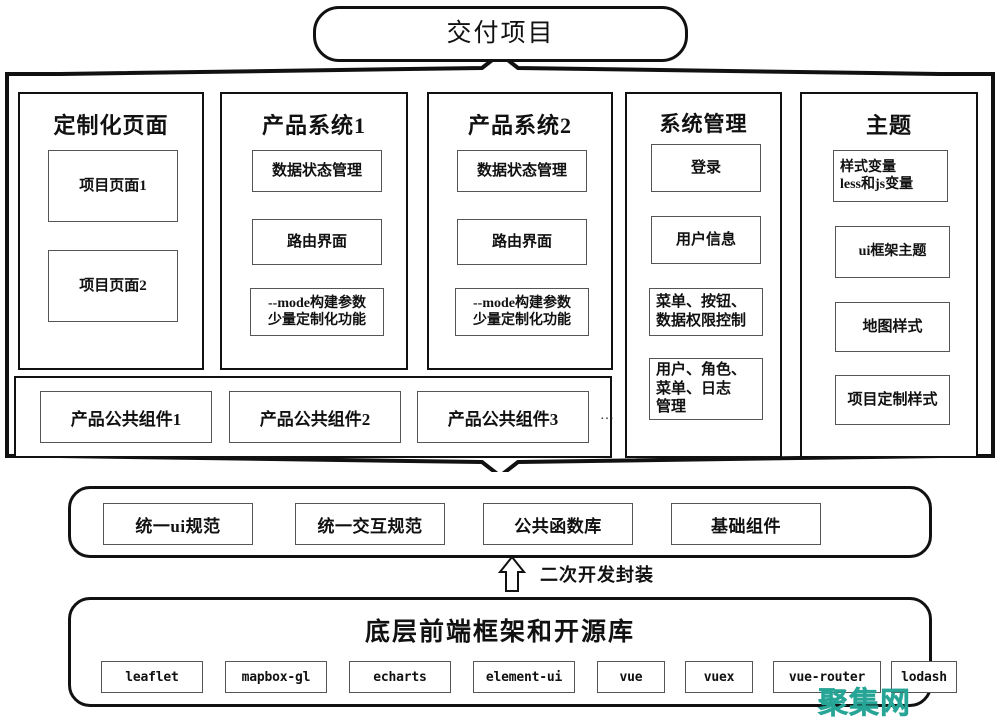 This screenshot has width=1000, height=722. I want to click on cell-user-info: 用户信息, so click(706, 240).